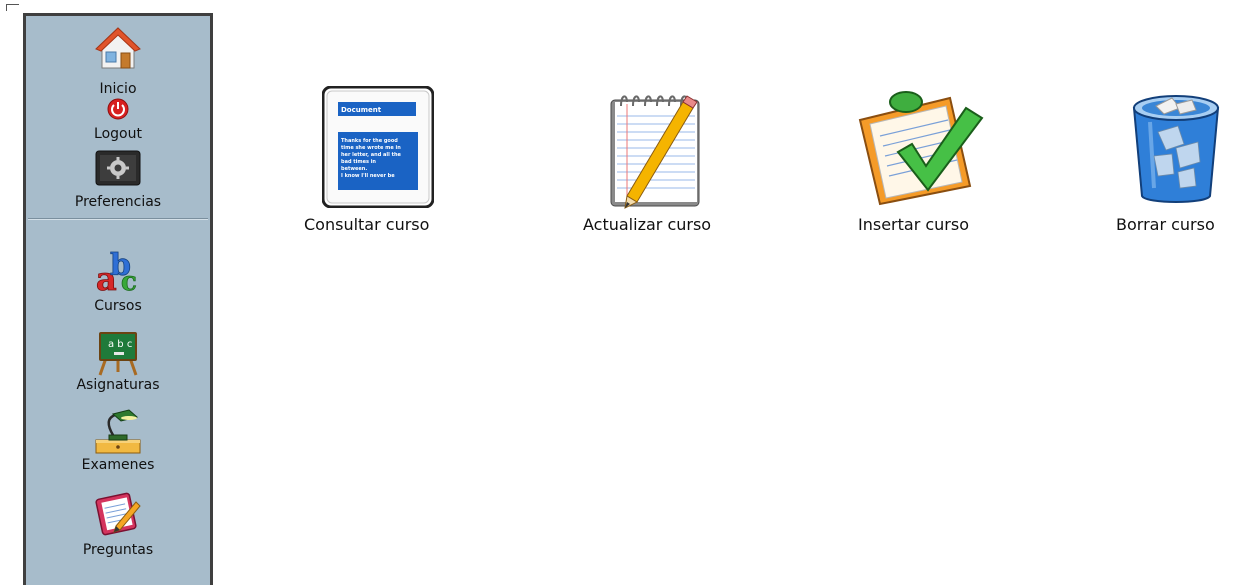 Image resolution: width=1242 pixels, height=585 pixels. I want to click on settings-icon, so click(118, 168).